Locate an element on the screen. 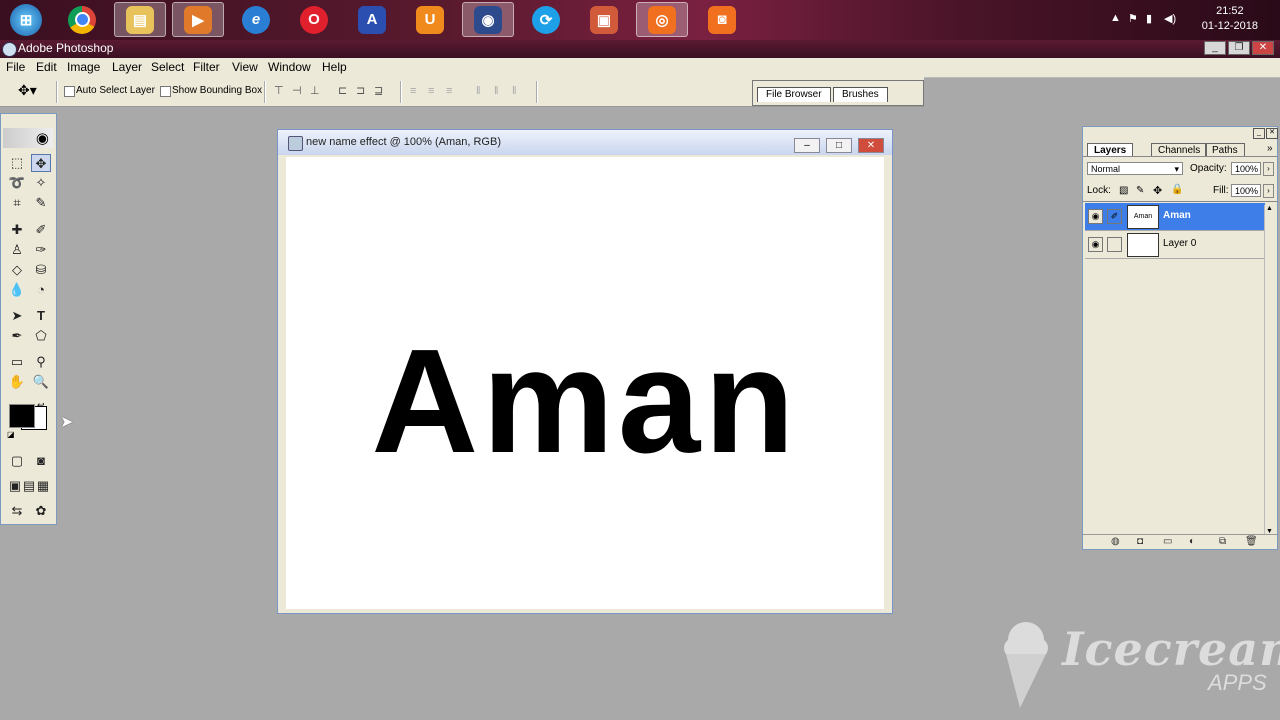  opacity-field: 100% is located at coordinates (1246, 168).